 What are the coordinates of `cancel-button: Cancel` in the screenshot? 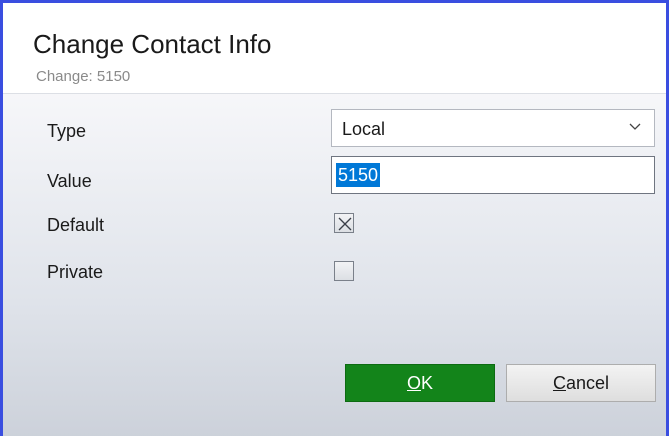 It's located at (581, 383).